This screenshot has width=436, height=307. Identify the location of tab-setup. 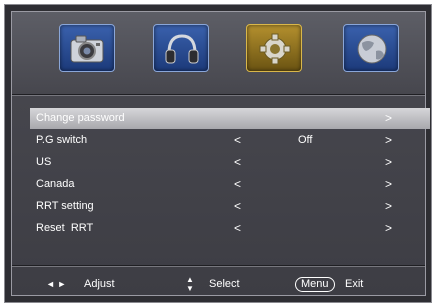
(274, 48).